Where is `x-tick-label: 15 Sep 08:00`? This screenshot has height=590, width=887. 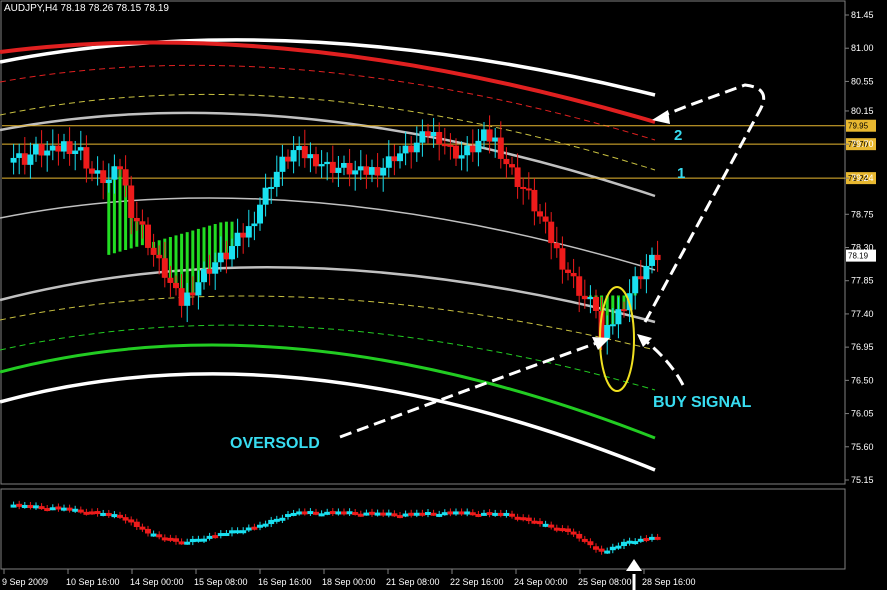 x-tick-label: 15 Sep 08:00 is located at coordinates (221, 582).